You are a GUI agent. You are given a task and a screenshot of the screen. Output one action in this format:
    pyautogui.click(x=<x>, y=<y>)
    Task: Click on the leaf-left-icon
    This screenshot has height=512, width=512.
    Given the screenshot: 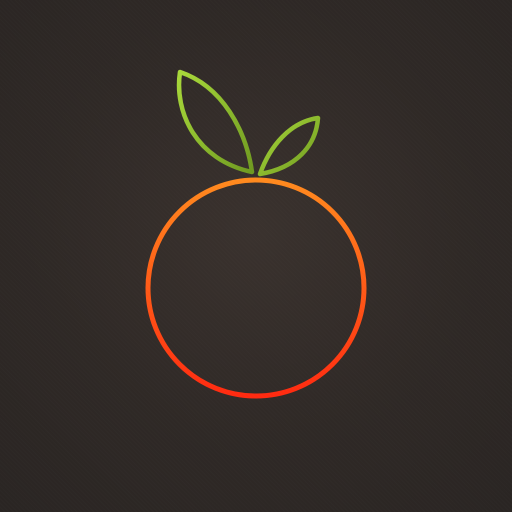 What is the action you would take?
    pyautogui.click(x=215, y=122)
    